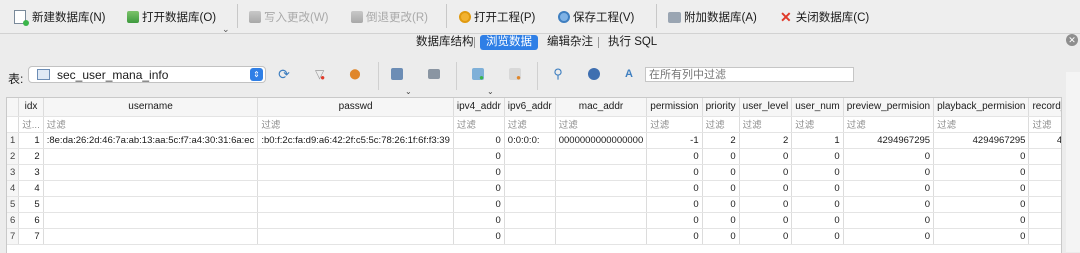 Image resolution: width=1080 pixels, height=253 pixels. What do you see at coordinates (530, 140) in the screenshot?
I see `table-cell: 0:0:0:0:` at bounding box center [530, 140].